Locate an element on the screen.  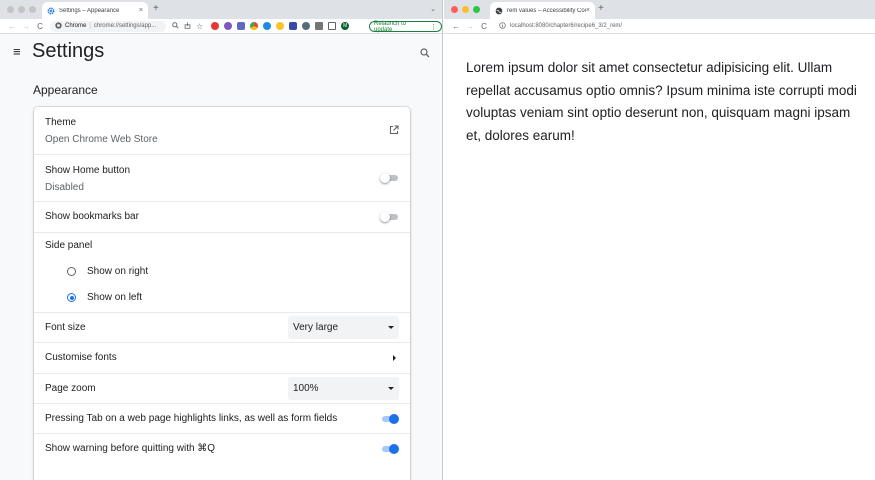
show-on-right-label: Show on right is located at coordinates (117, 271).